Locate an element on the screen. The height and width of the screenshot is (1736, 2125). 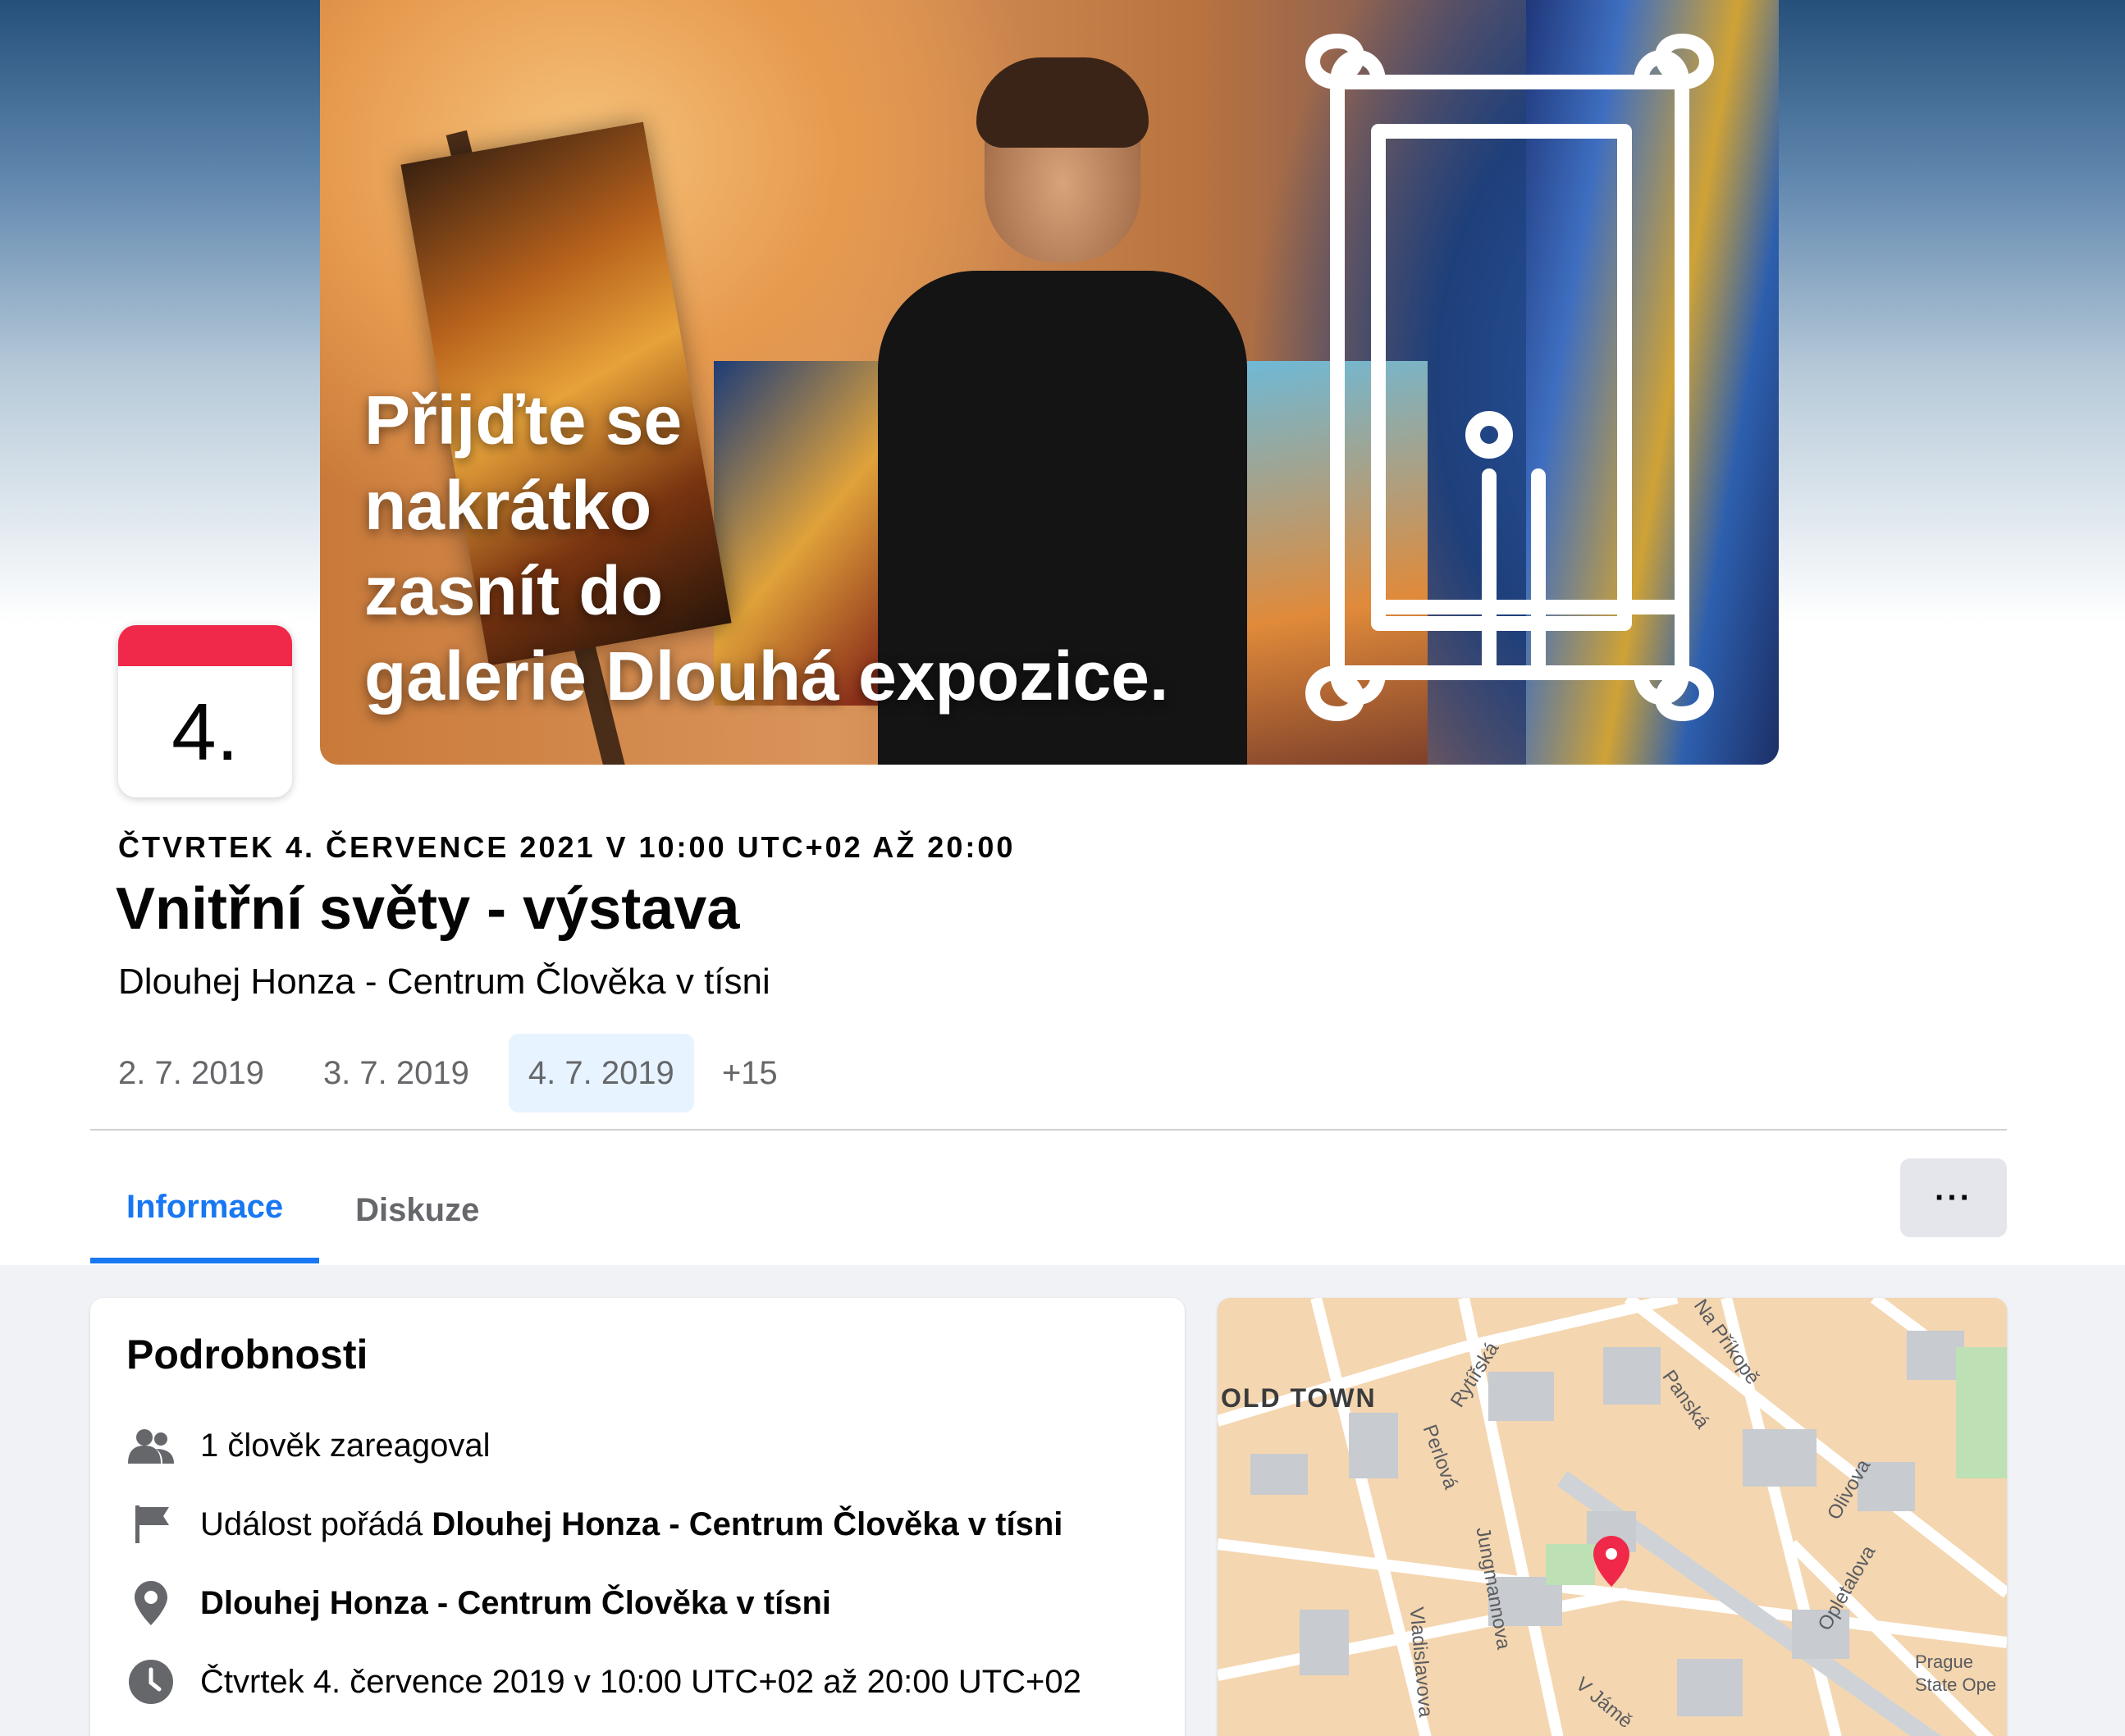
header-divider is located at coordinates (1048, 1130).